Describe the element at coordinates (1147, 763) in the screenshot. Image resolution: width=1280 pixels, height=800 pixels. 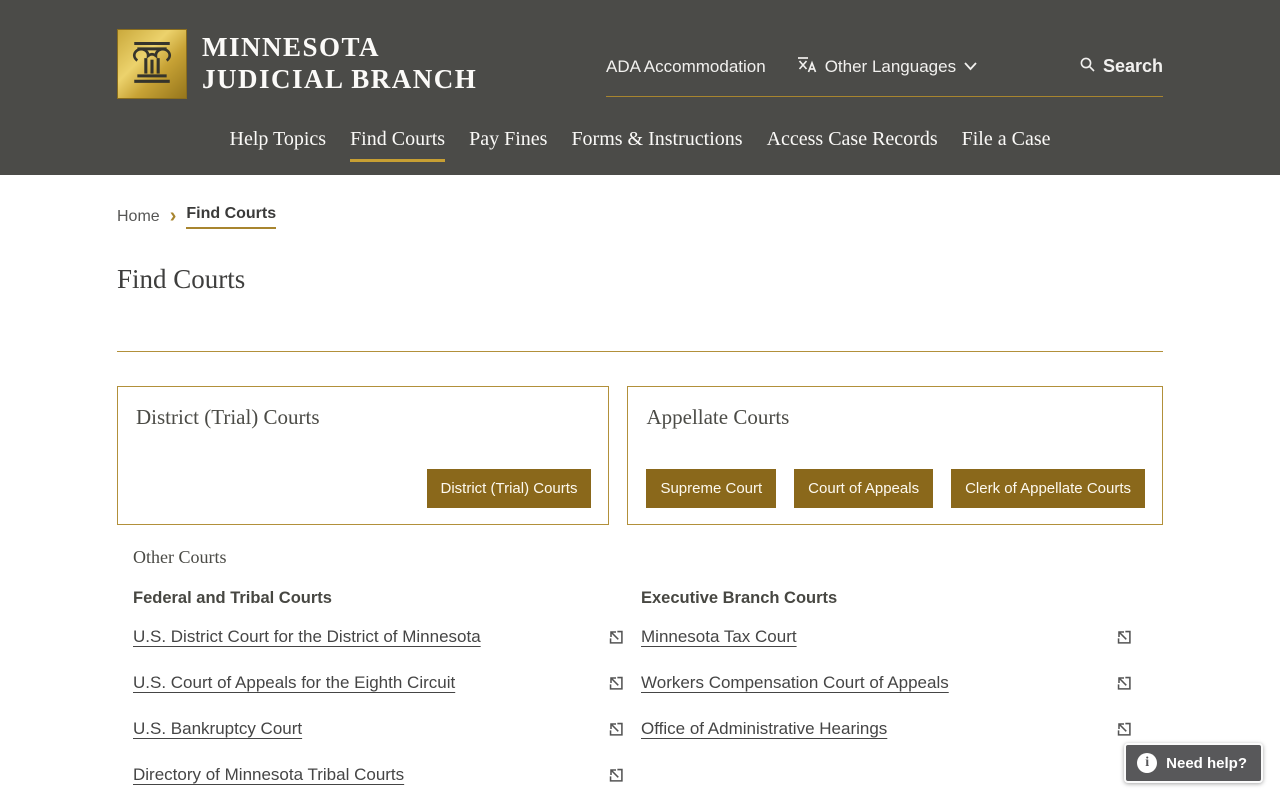
I see `info-icon: i` at that location.